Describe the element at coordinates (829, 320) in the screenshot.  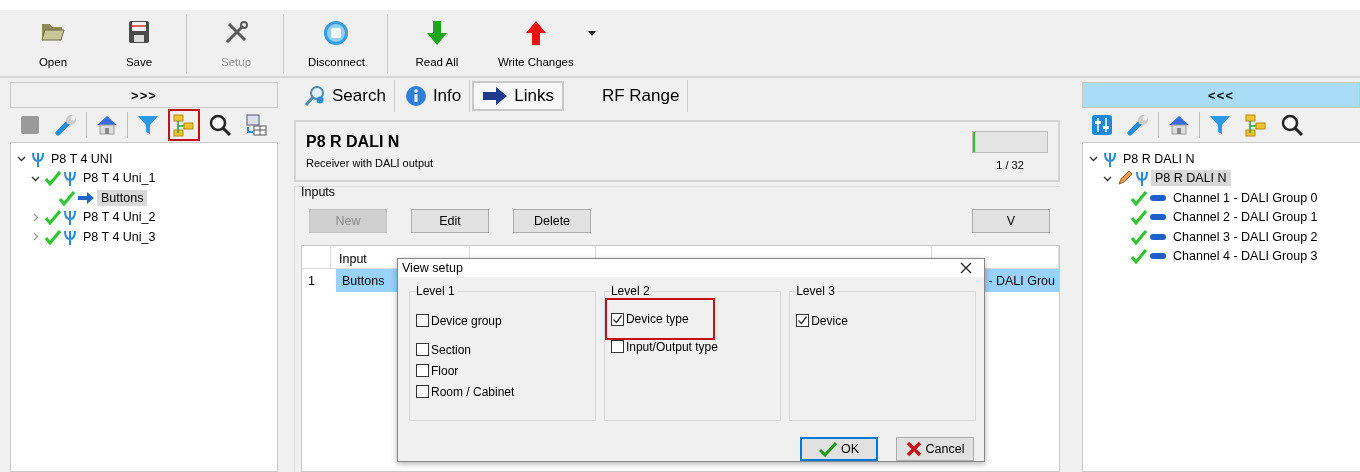
I see `checkbox-label: Device` at that location.